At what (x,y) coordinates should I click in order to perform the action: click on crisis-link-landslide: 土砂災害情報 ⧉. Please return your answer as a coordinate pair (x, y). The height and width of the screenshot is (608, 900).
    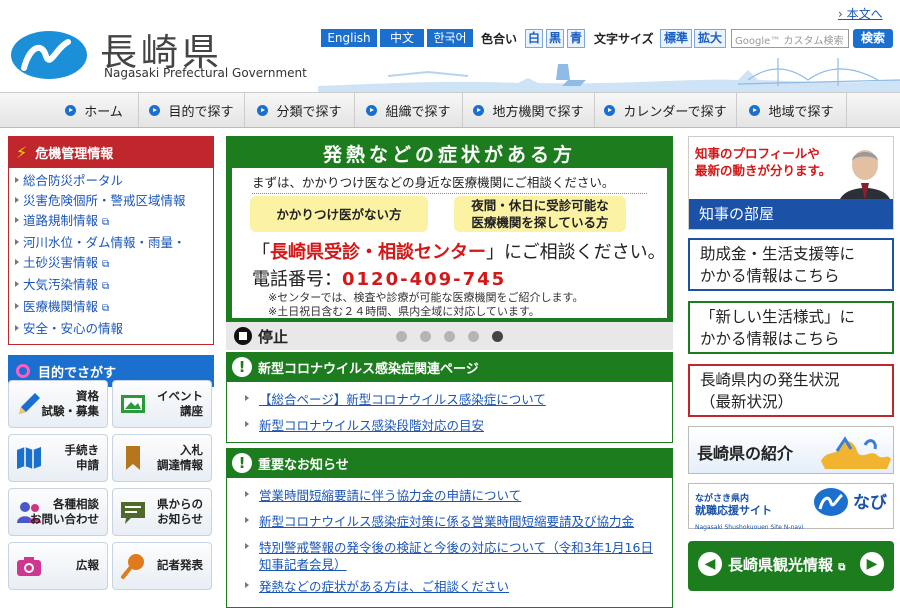
    Looking at the image, I should click on (111, 264).